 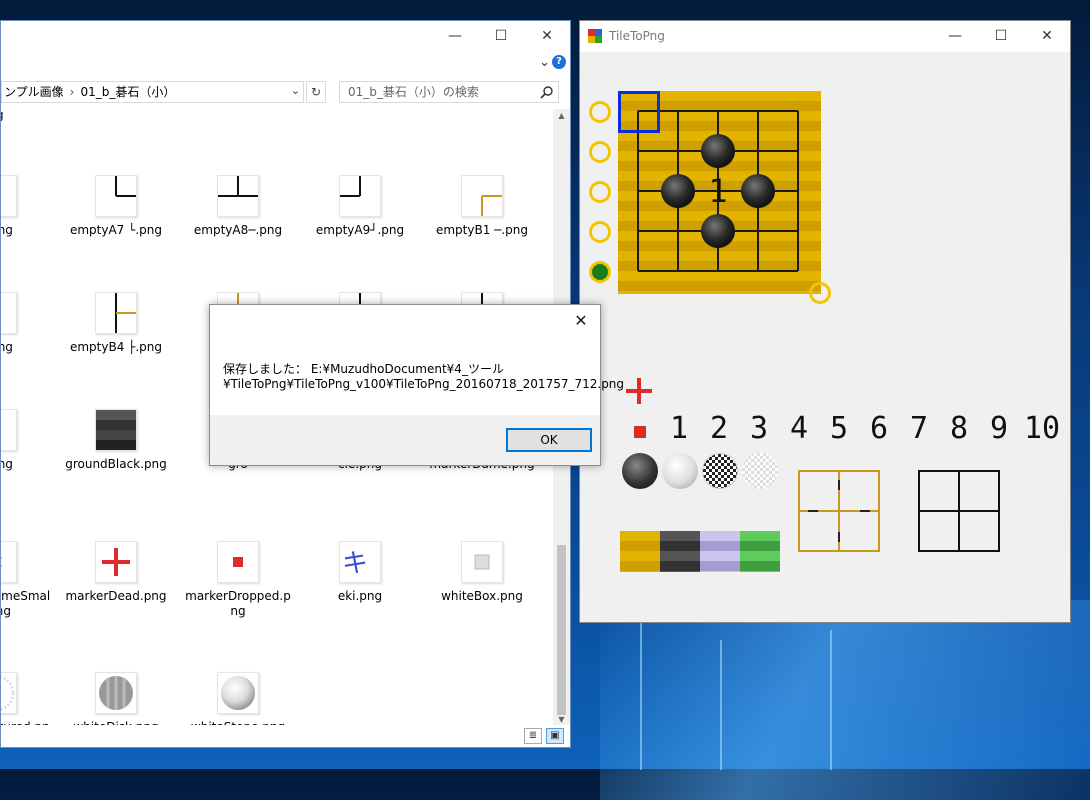 What do you see at coordinates (555, 736) in the screenshot?
I see `large-icons-view-icon: ▣` at bounding box center [555, 736].